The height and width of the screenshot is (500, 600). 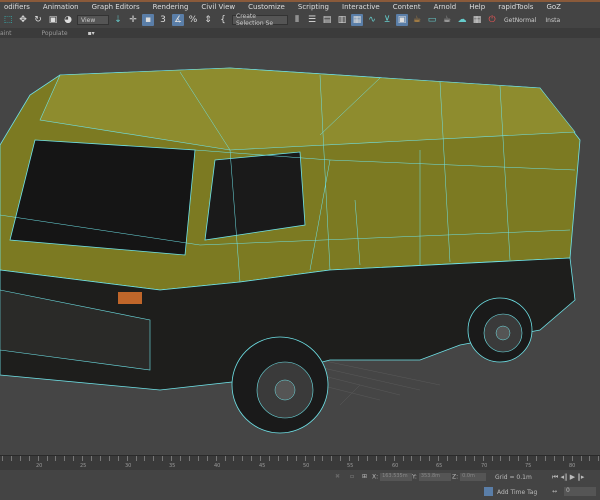 What do you see at coordinates (372, 20) in the screenshot?
I see `curve-editor-icon: ∿` at bounding box center [372, 20].